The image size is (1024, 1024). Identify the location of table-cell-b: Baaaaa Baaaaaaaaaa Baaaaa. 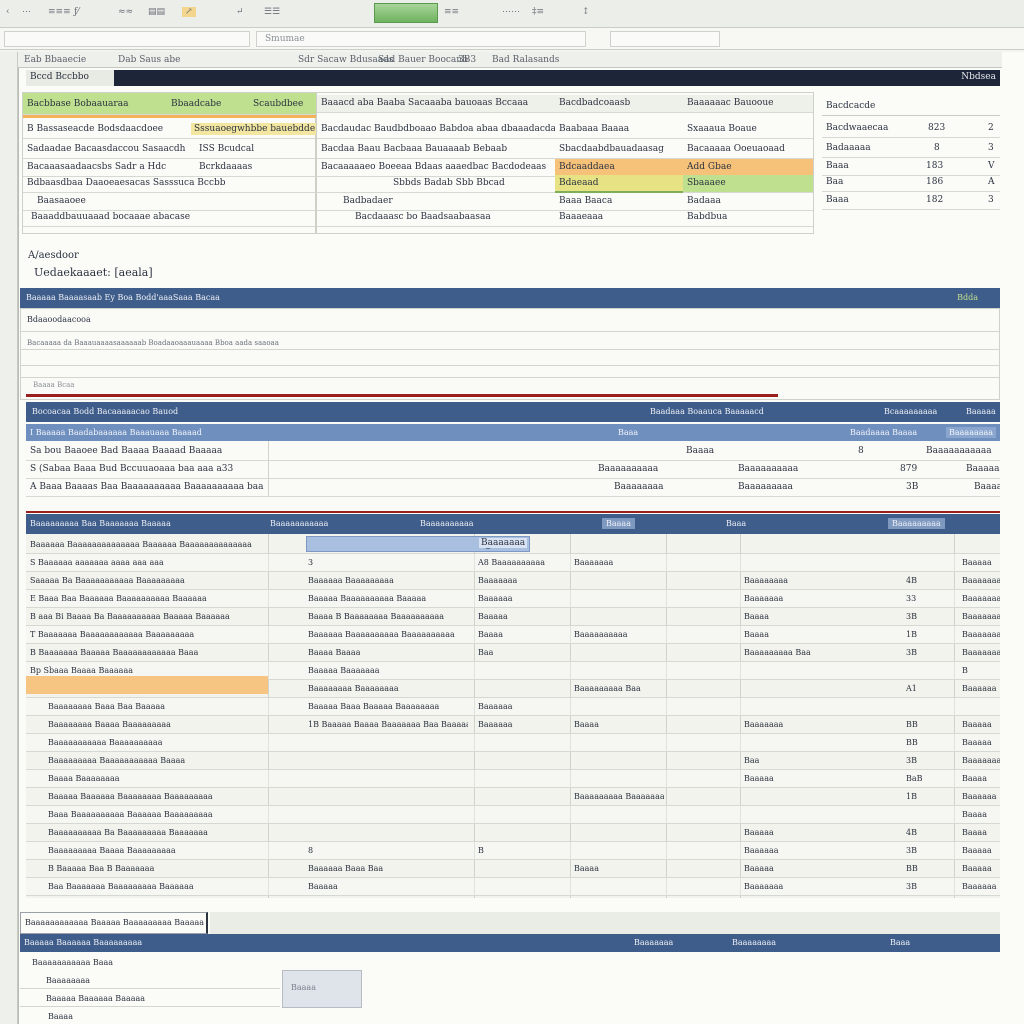
(367, 598).